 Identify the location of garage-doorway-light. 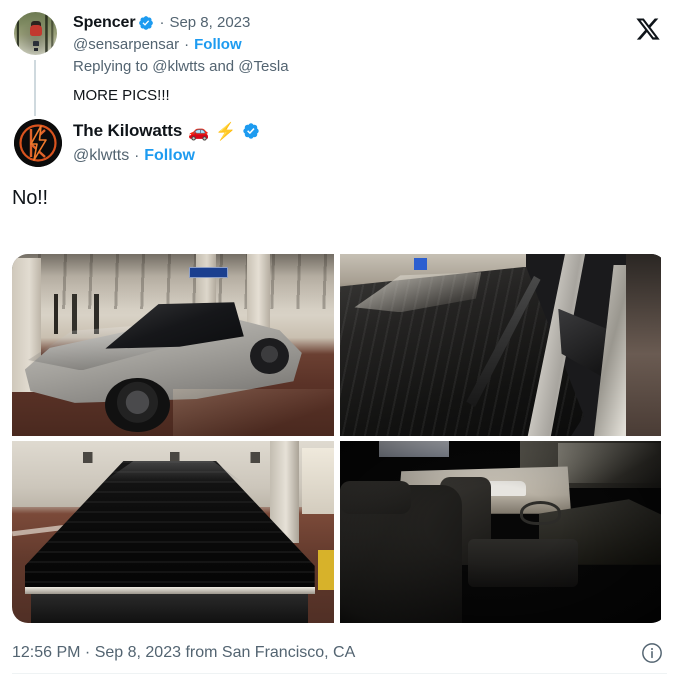
(317, 481).